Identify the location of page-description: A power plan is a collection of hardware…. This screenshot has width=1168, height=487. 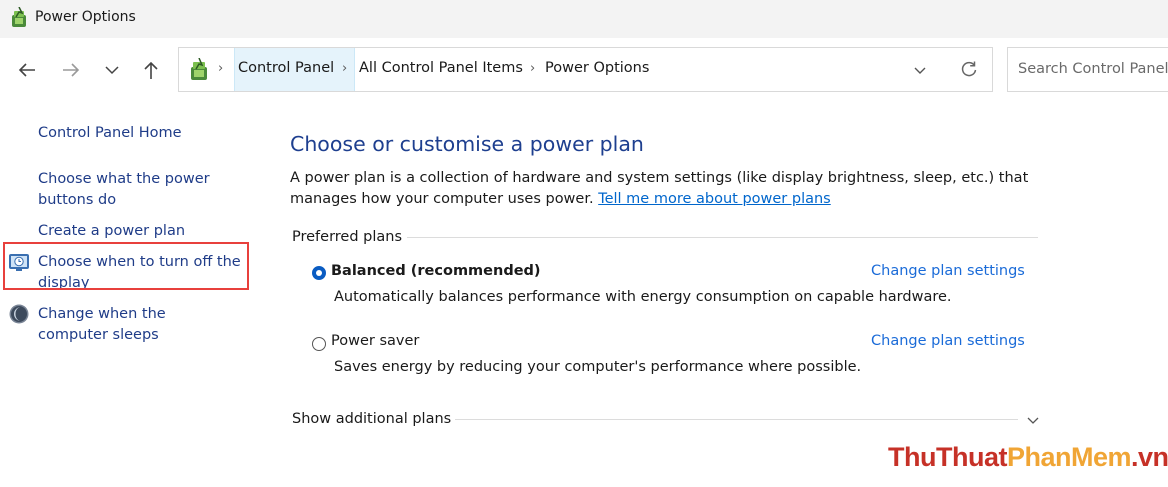
(660, 189).